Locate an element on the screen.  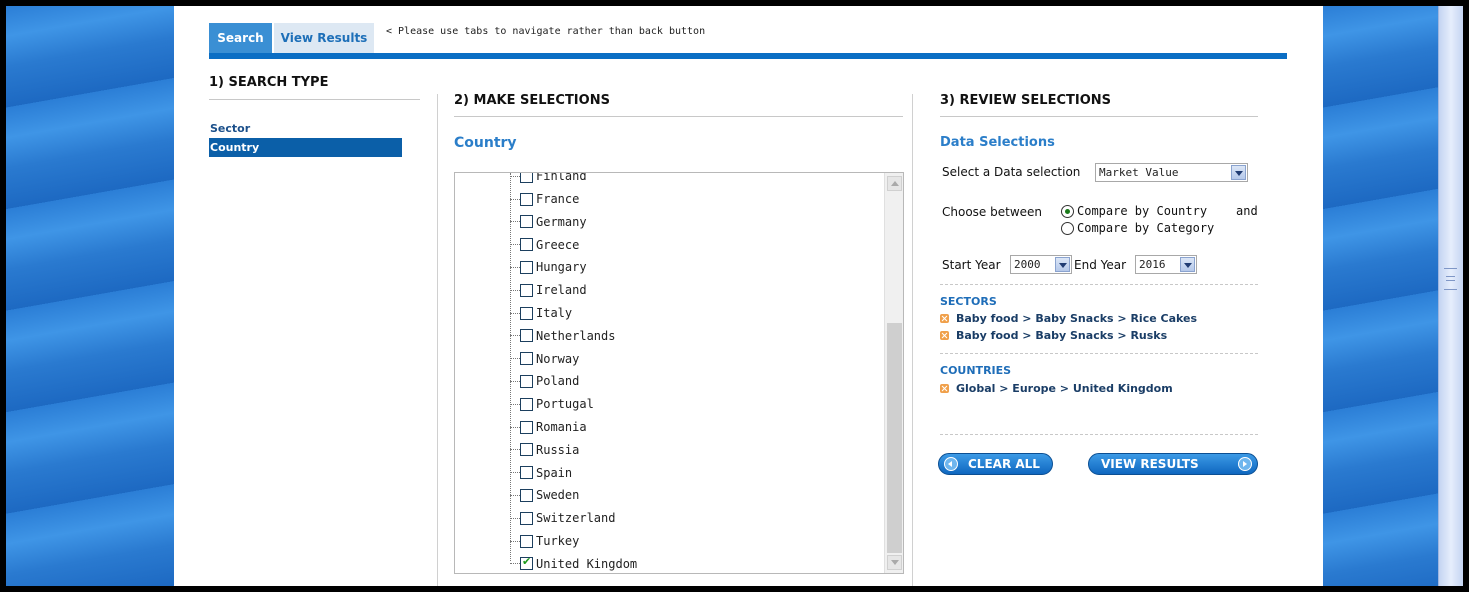
end-year-value: 2016 is located at coordinates (1152, 264).